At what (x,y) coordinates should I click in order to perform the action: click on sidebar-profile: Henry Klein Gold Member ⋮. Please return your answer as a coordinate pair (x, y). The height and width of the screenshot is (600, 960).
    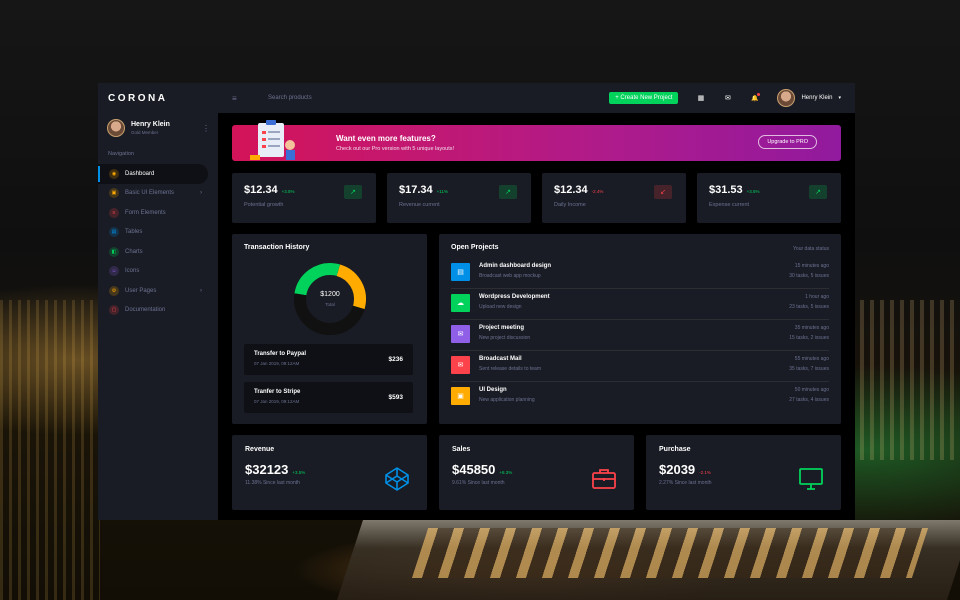
    Looking at the image, I should click on (158, 129).